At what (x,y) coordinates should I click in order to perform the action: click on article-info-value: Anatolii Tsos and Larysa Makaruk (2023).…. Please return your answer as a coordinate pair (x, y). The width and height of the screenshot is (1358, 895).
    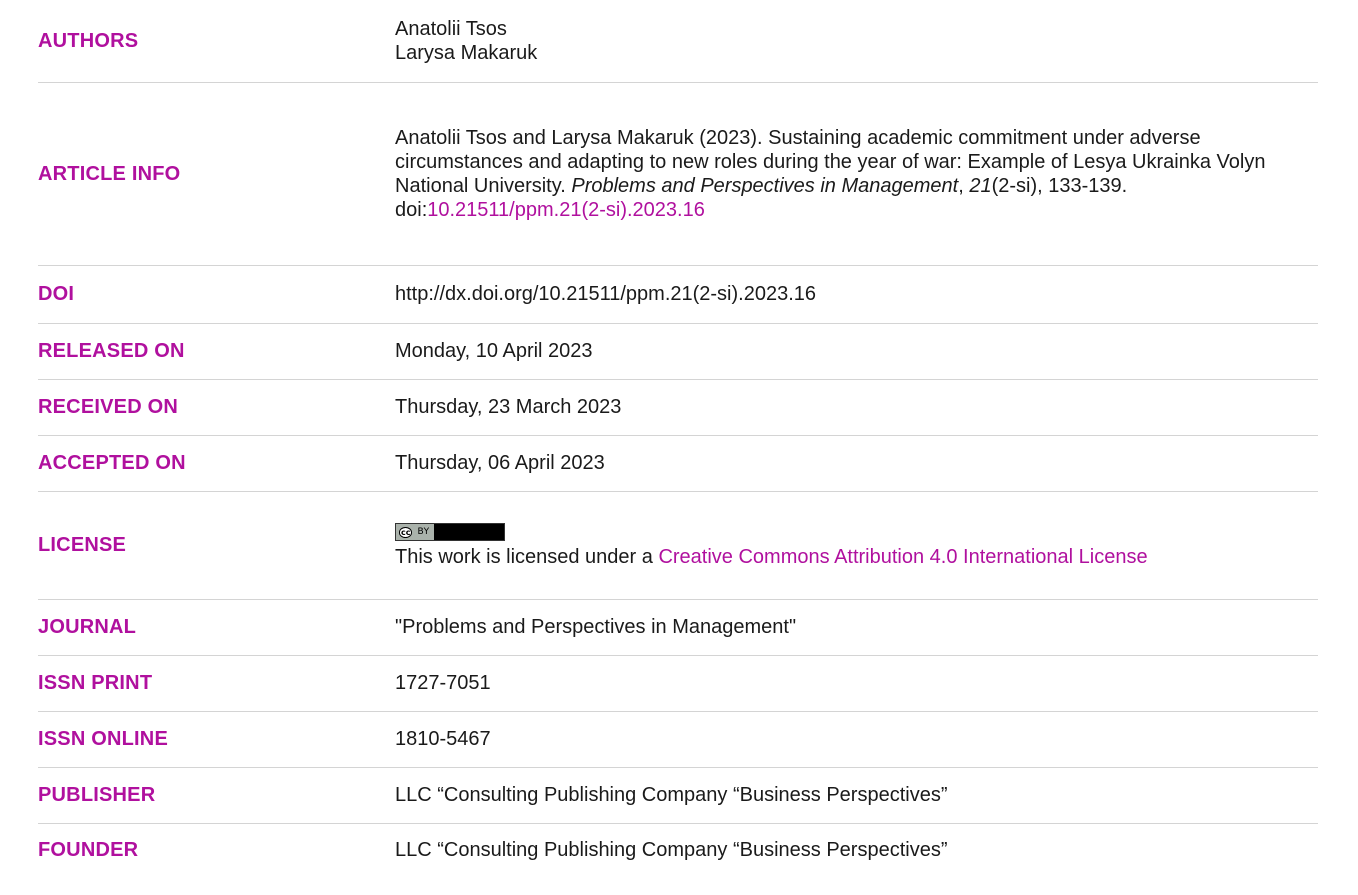
    Looking at the image, I should click on (856, 174).